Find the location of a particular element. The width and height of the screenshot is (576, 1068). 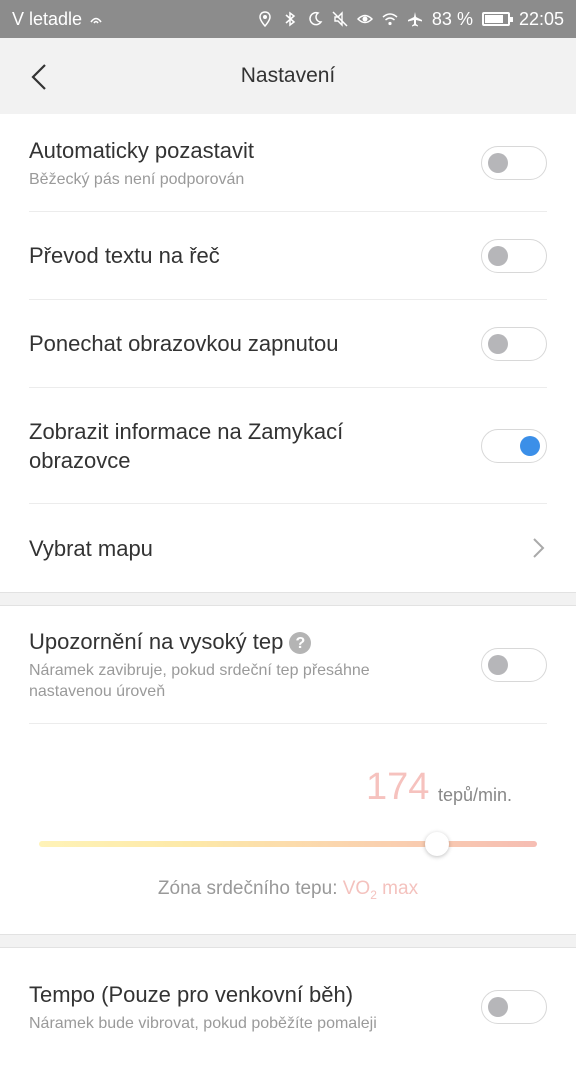

status-bar: V letadle 83 % 22:05 is located at coordinates (288, 19).